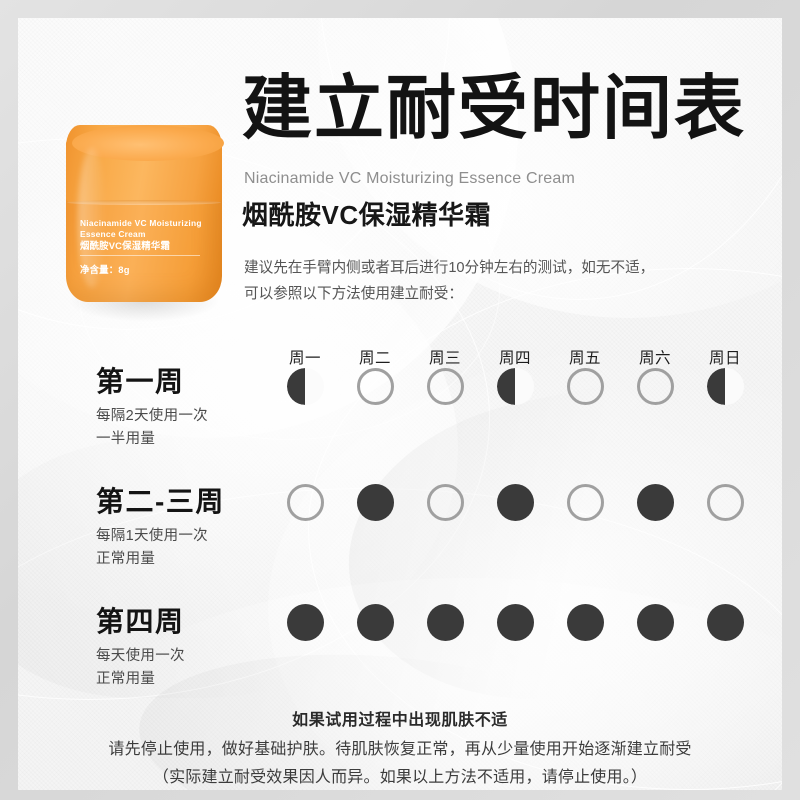 The width and height of the screenshot is (800, 800). Describe the element at coordinates (400, 643) in the screenshot. I see `schedule-row: 第四周 每天使用一次 正常用量` at that location.